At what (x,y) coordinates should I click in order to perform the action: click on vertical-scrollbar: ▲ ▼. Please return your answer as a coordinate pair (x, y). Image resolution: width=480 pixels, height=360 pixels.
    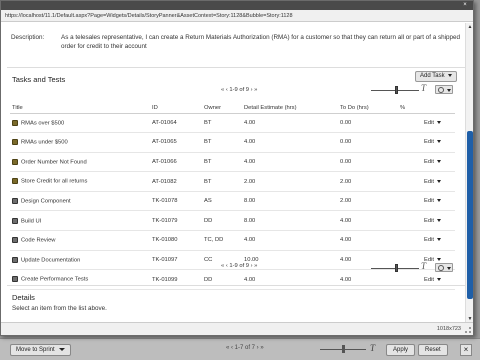
    Looking at the image, I should click on (469, 173).